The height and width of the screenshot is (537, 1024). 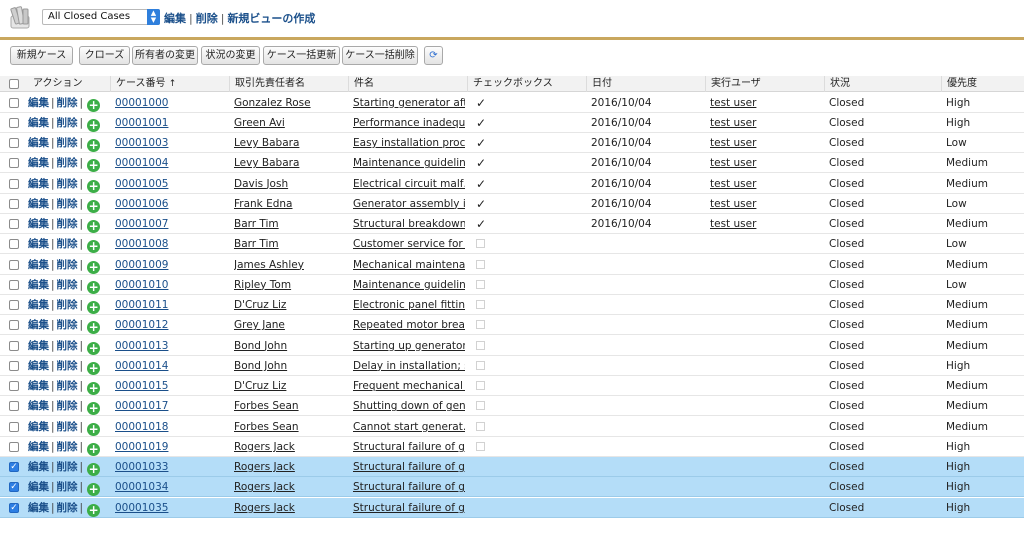 I want to click on case-number-link: 00001007, so click(x=141, y=224).